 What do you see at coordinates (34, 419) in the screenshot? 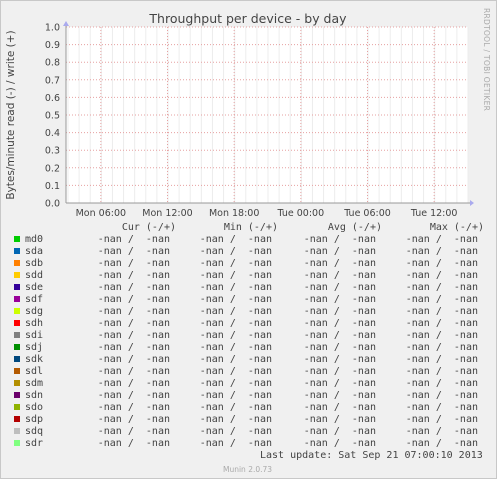
I see `legend-series-name: sdp` at bounding box center [34, 419].